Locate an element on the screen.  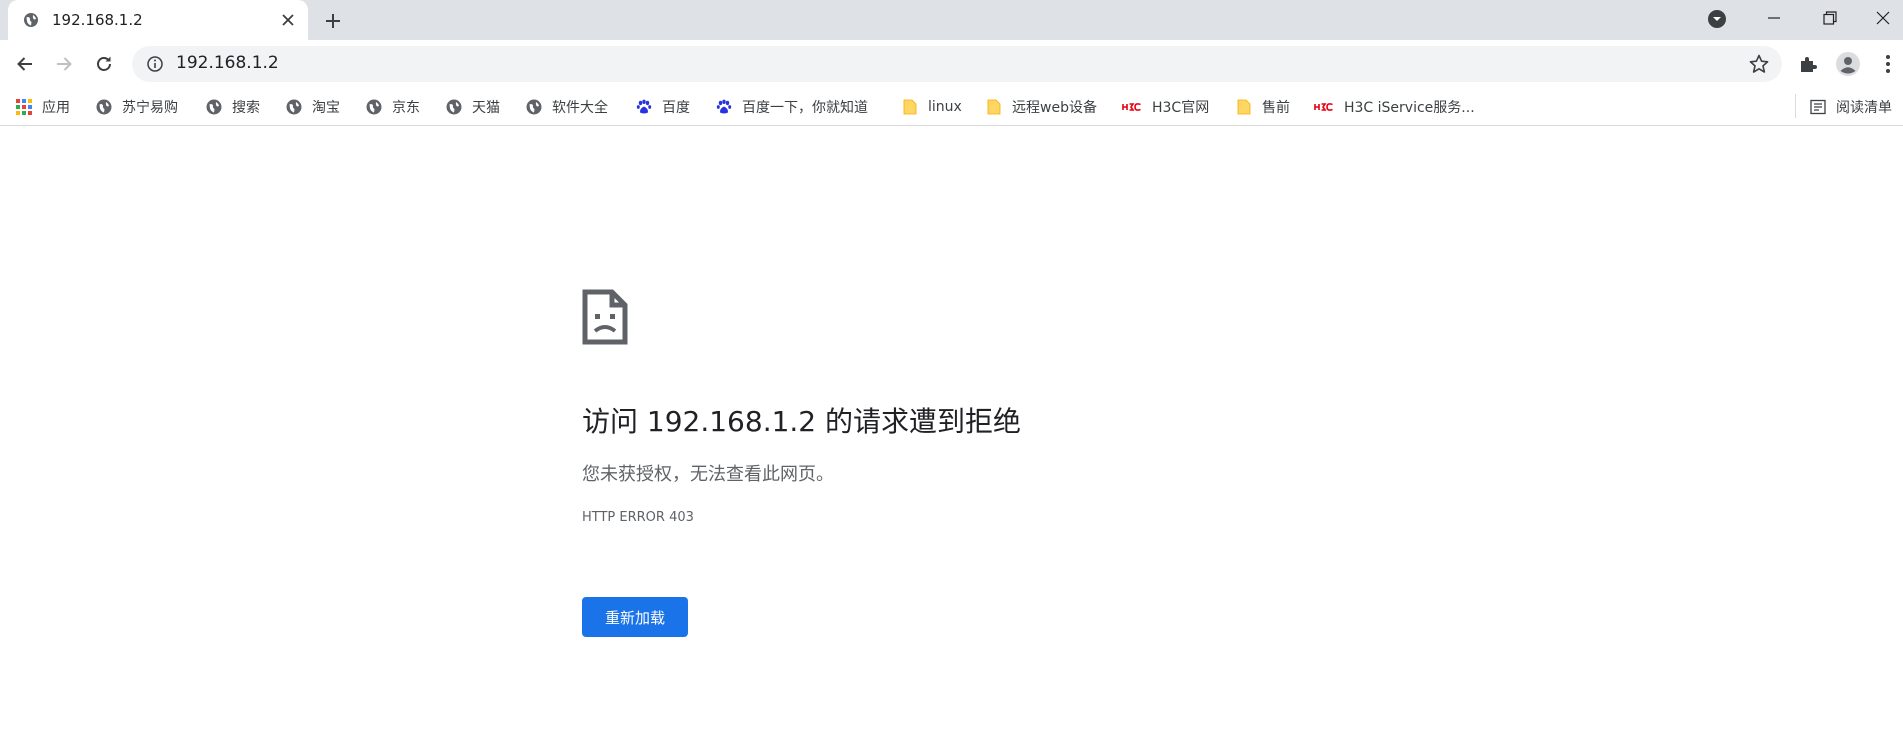
reading-list-icon is located at coordinates (1818, 107).